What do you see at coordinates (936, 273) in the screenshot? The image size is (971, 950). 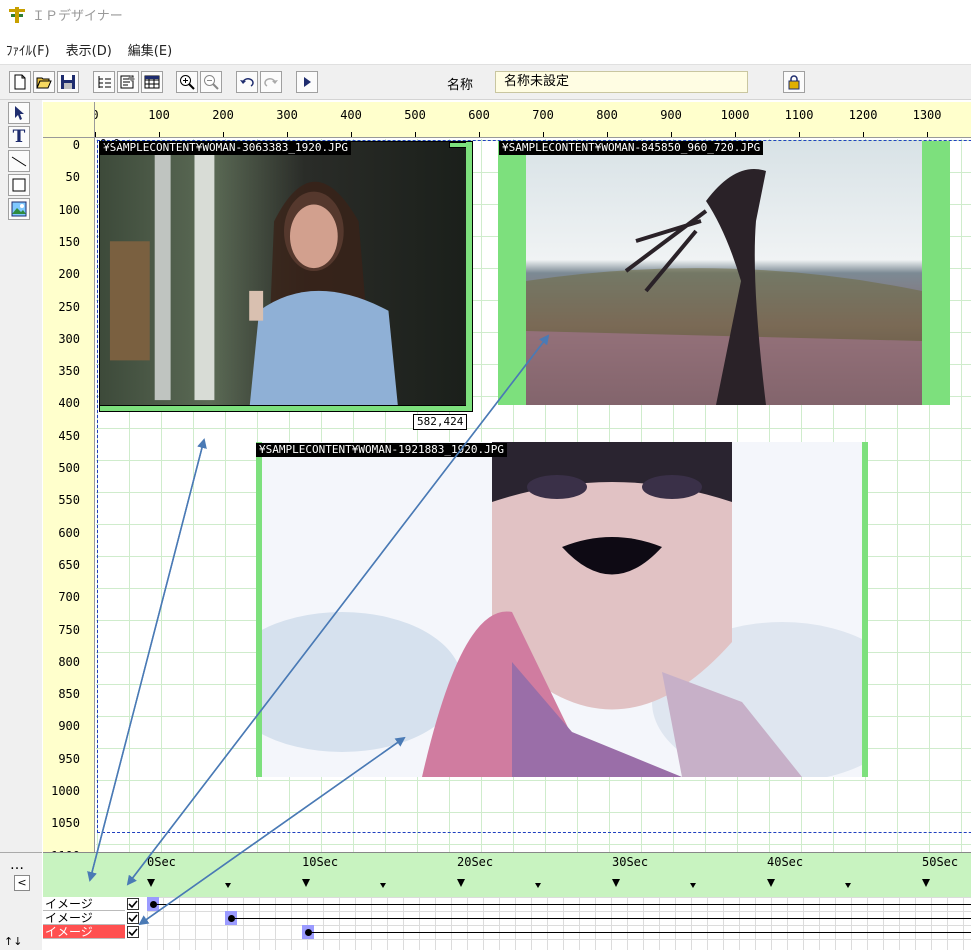 I see `selection-bar-image-2-right` at bounding box center [936, 273].